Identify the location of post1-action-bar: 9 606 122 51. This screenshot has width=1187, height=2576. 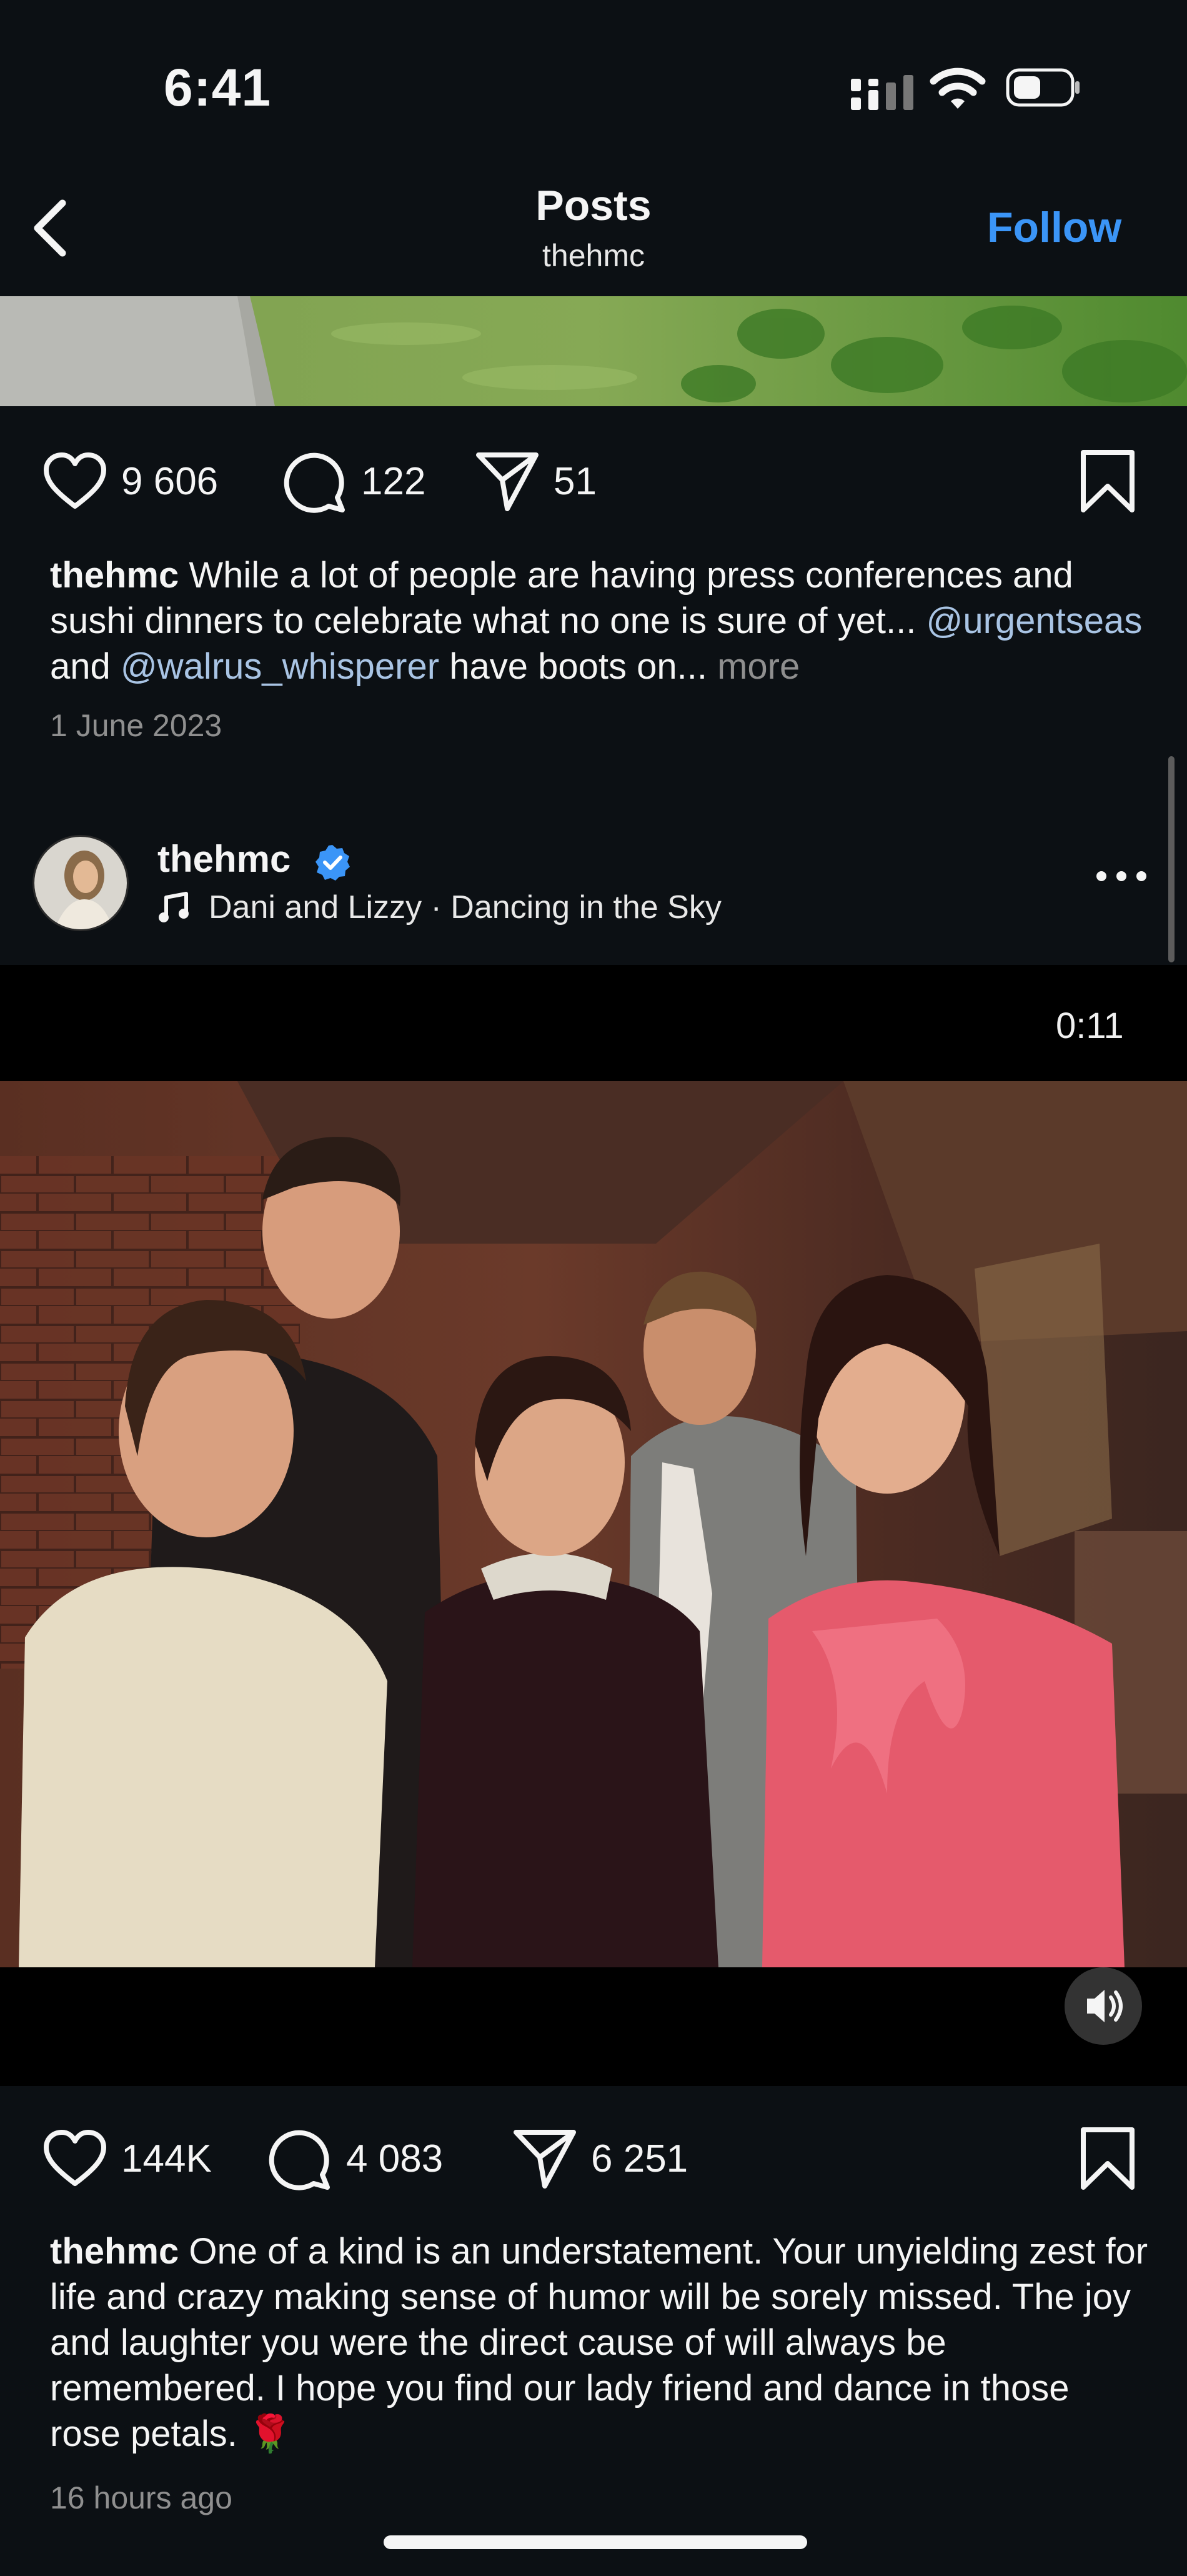
(593, 481).